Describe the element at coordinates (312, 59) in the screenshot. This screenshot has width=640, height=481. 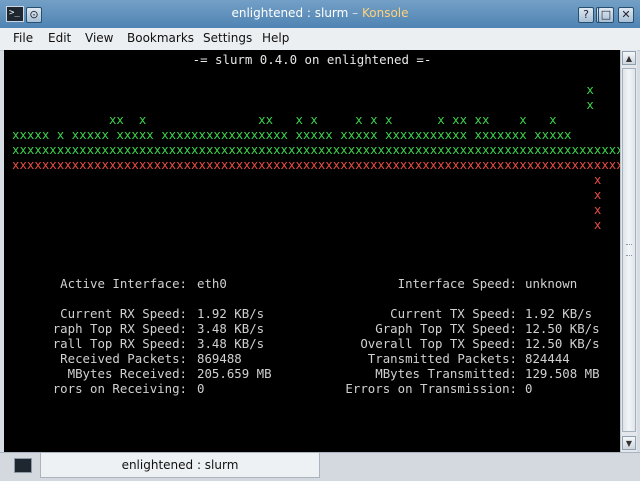
I see `slurm-header: -= slurm 0.4.0 on enlightened =-` at that location.